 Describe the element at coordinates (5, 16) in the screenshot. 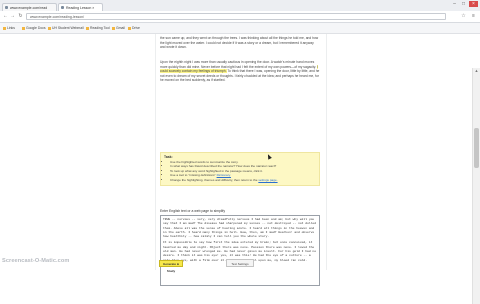

I see `back-button: ←` at that location.